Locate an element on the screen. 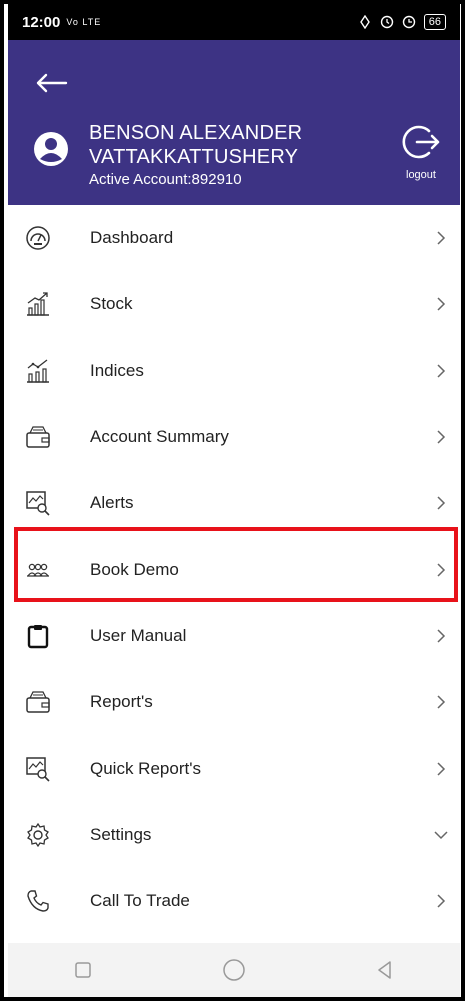 The image size is (465, 1001). clipboard-icon is located at coordinates (38, 636).